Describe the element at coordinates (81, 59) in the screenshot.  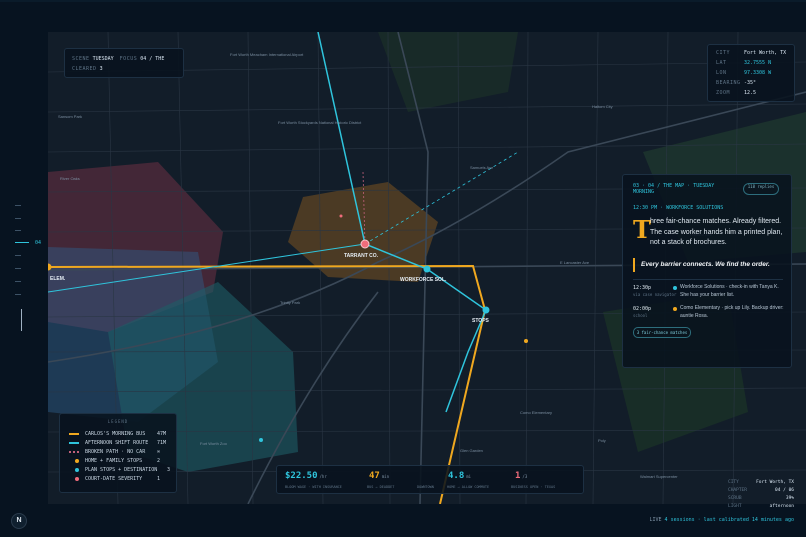
I see `scene-label: SCENE` at that location.